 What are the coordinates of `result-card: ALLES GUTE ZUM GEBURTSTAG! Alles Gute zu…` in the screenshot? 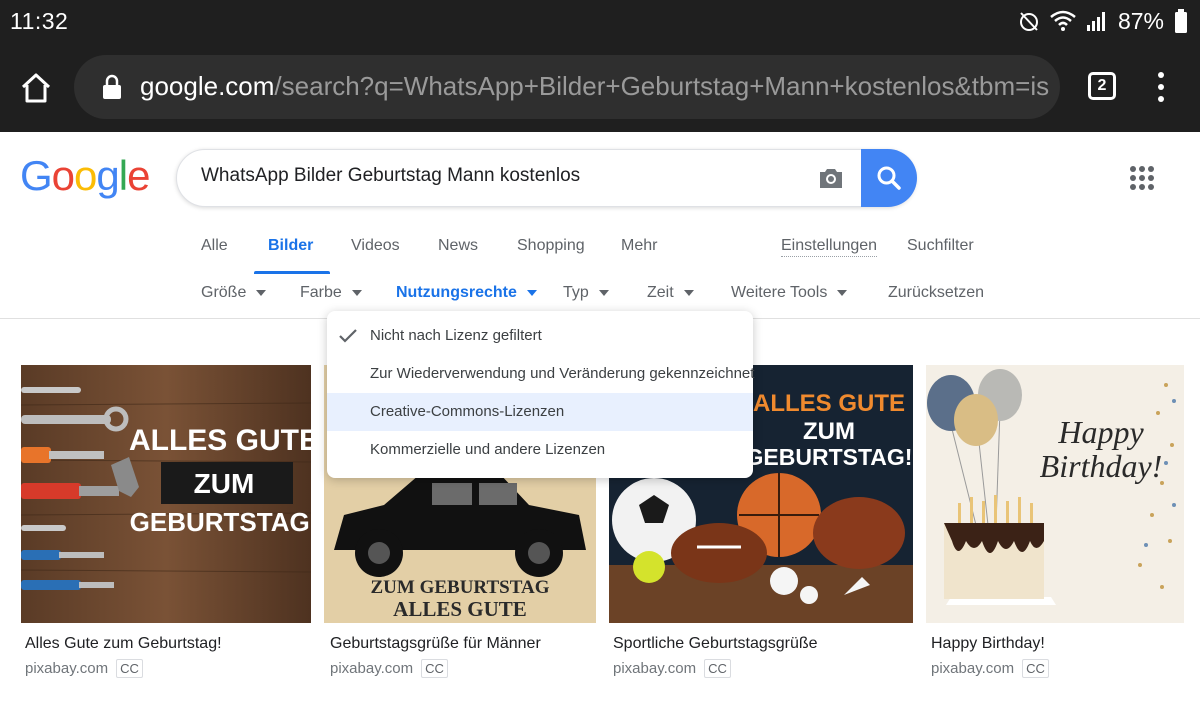 It's located at (169, 521).